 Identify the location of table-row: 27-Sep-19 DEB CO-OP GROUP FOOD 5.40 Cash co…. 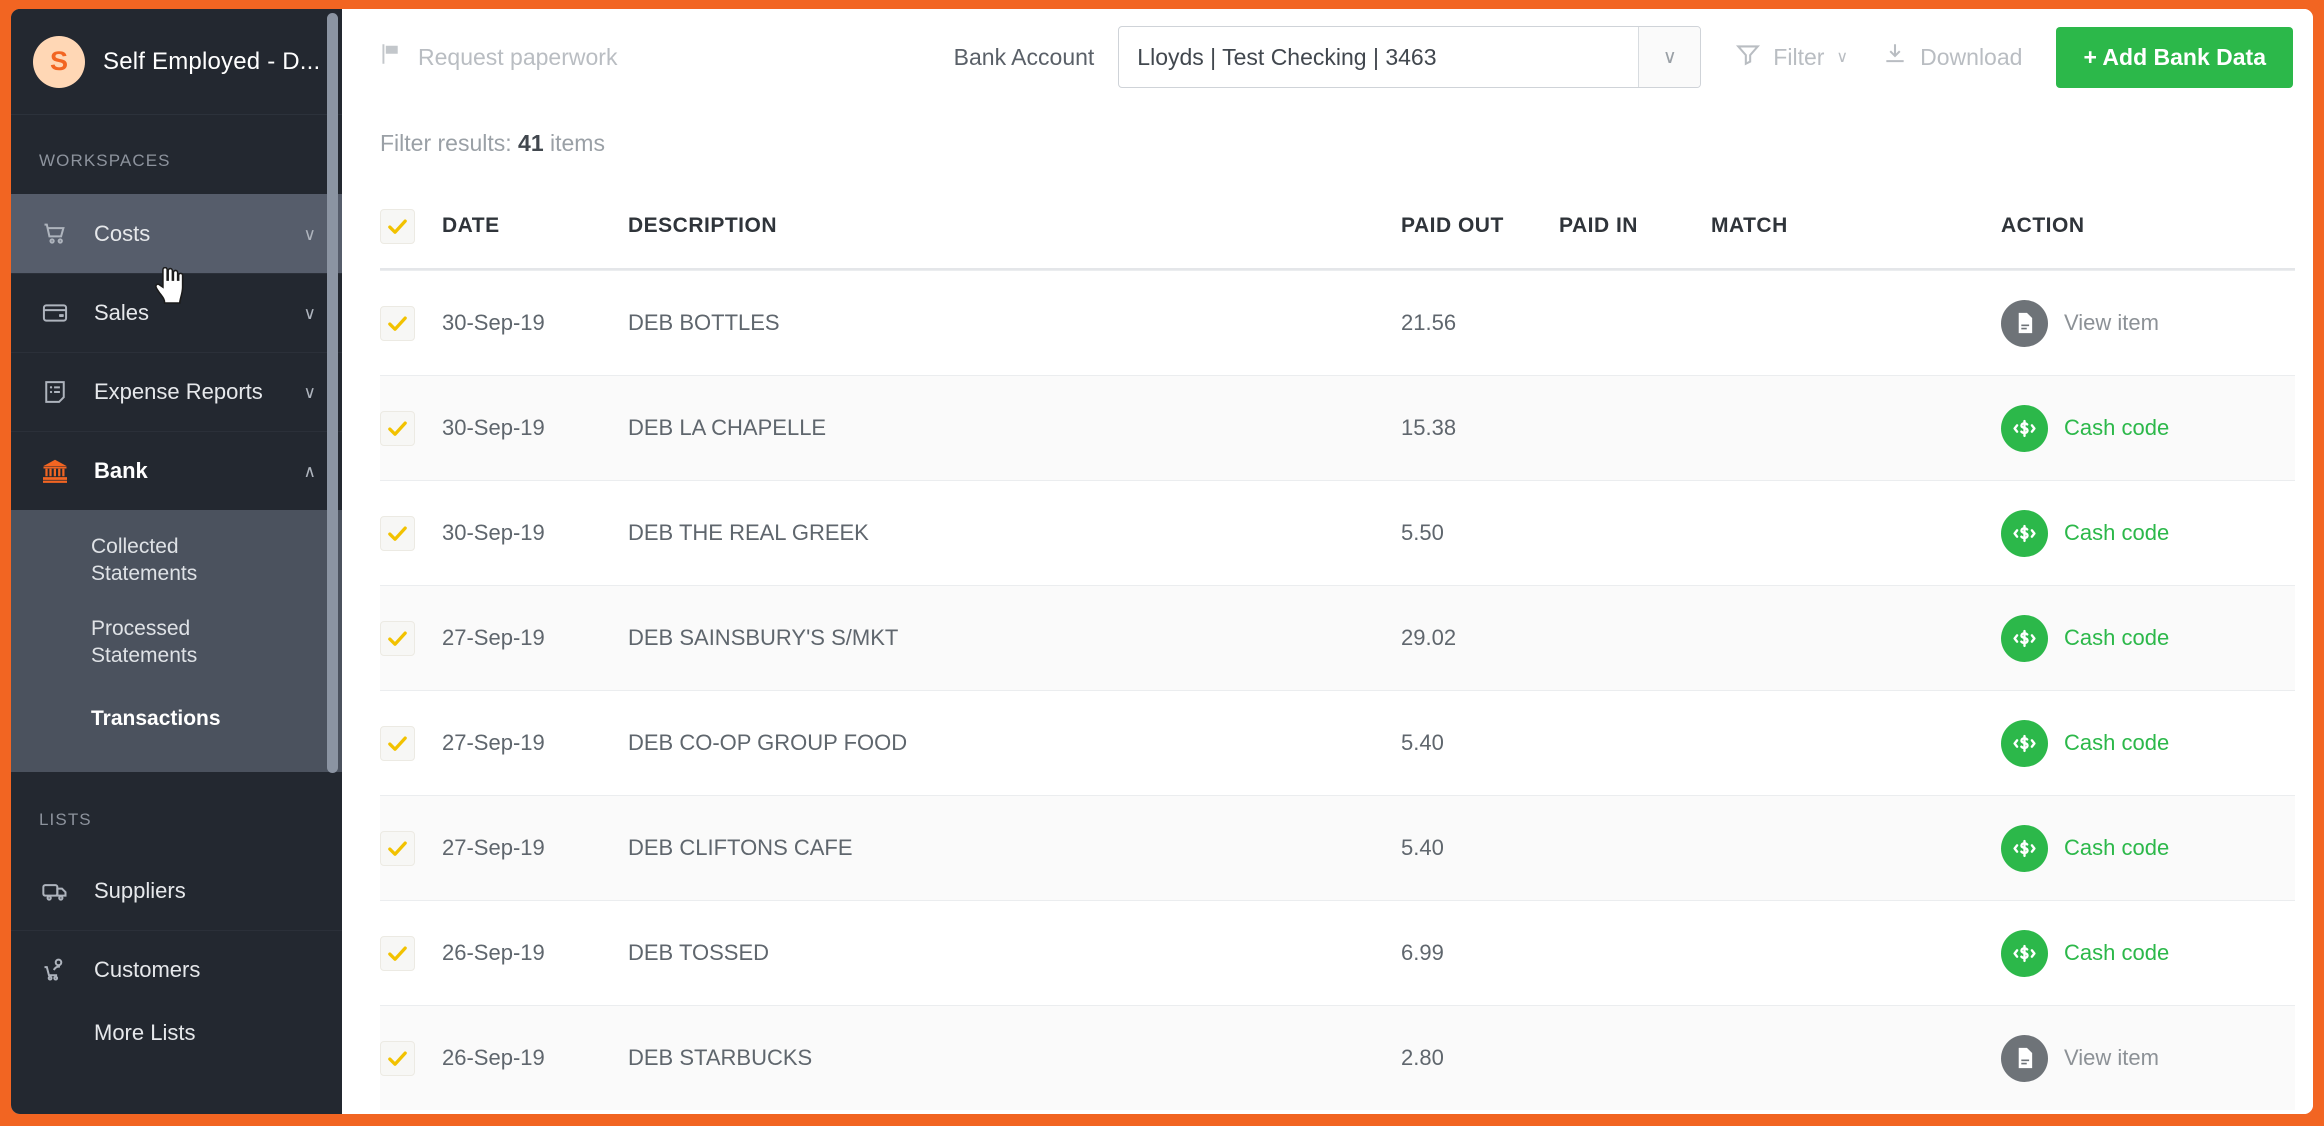
(1337, 742).